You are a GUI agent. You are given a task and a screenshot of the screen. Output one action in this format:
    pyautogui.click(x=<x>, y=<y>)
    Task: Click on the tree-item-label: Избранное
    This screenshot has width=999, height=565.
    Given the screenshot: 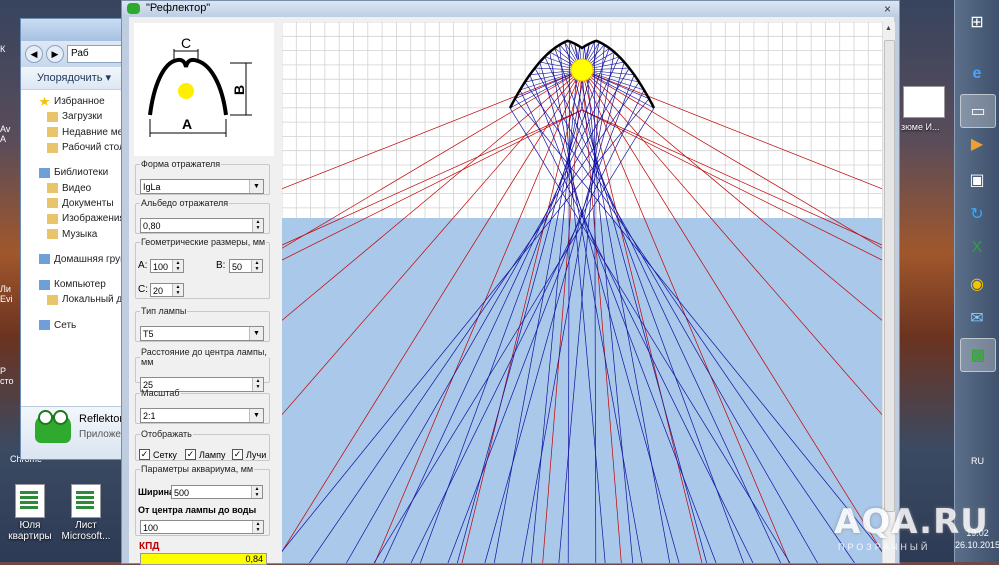 What is the action you would take?
    pyautogui.click(x=79, y=102)
    